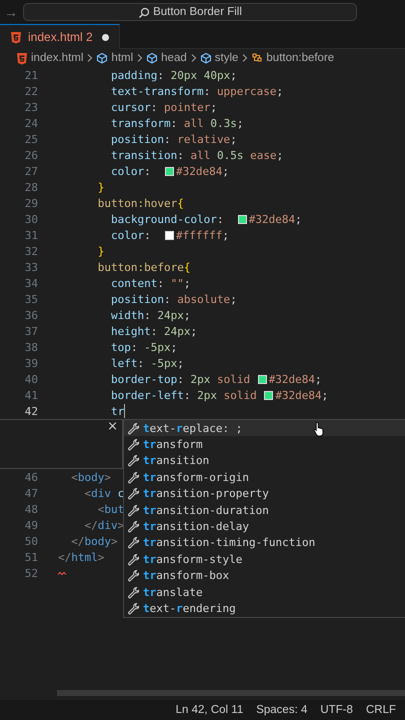 The width and height of the screenshot is (405, 720). I want to click on line-number: 38, so click(31, 347).